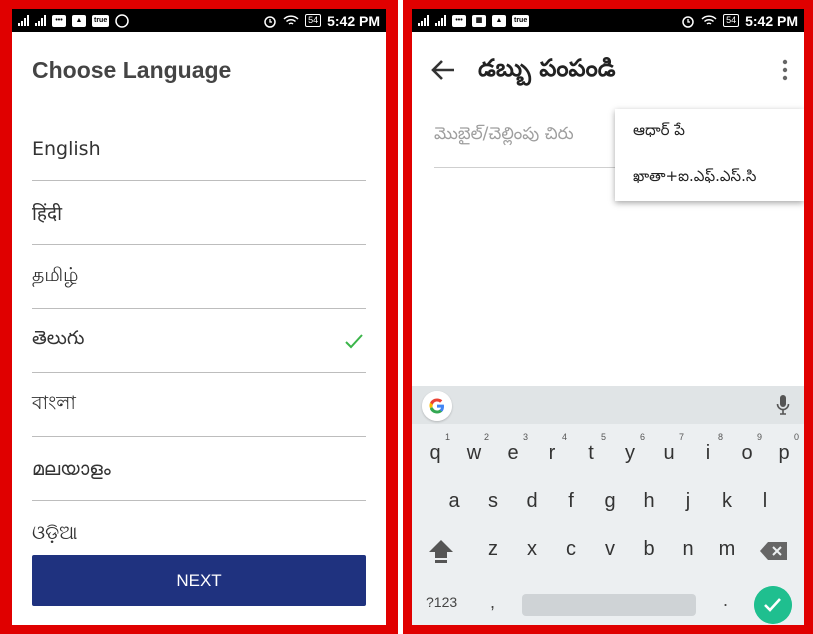 This screenshot has height=634, width=813. What do you see at coordinates (504, 134) in the screenshot?
I see `recipient-placeholder: మొబైల్/చెల్లింపు చిరు` at bounding box center [504, 134].